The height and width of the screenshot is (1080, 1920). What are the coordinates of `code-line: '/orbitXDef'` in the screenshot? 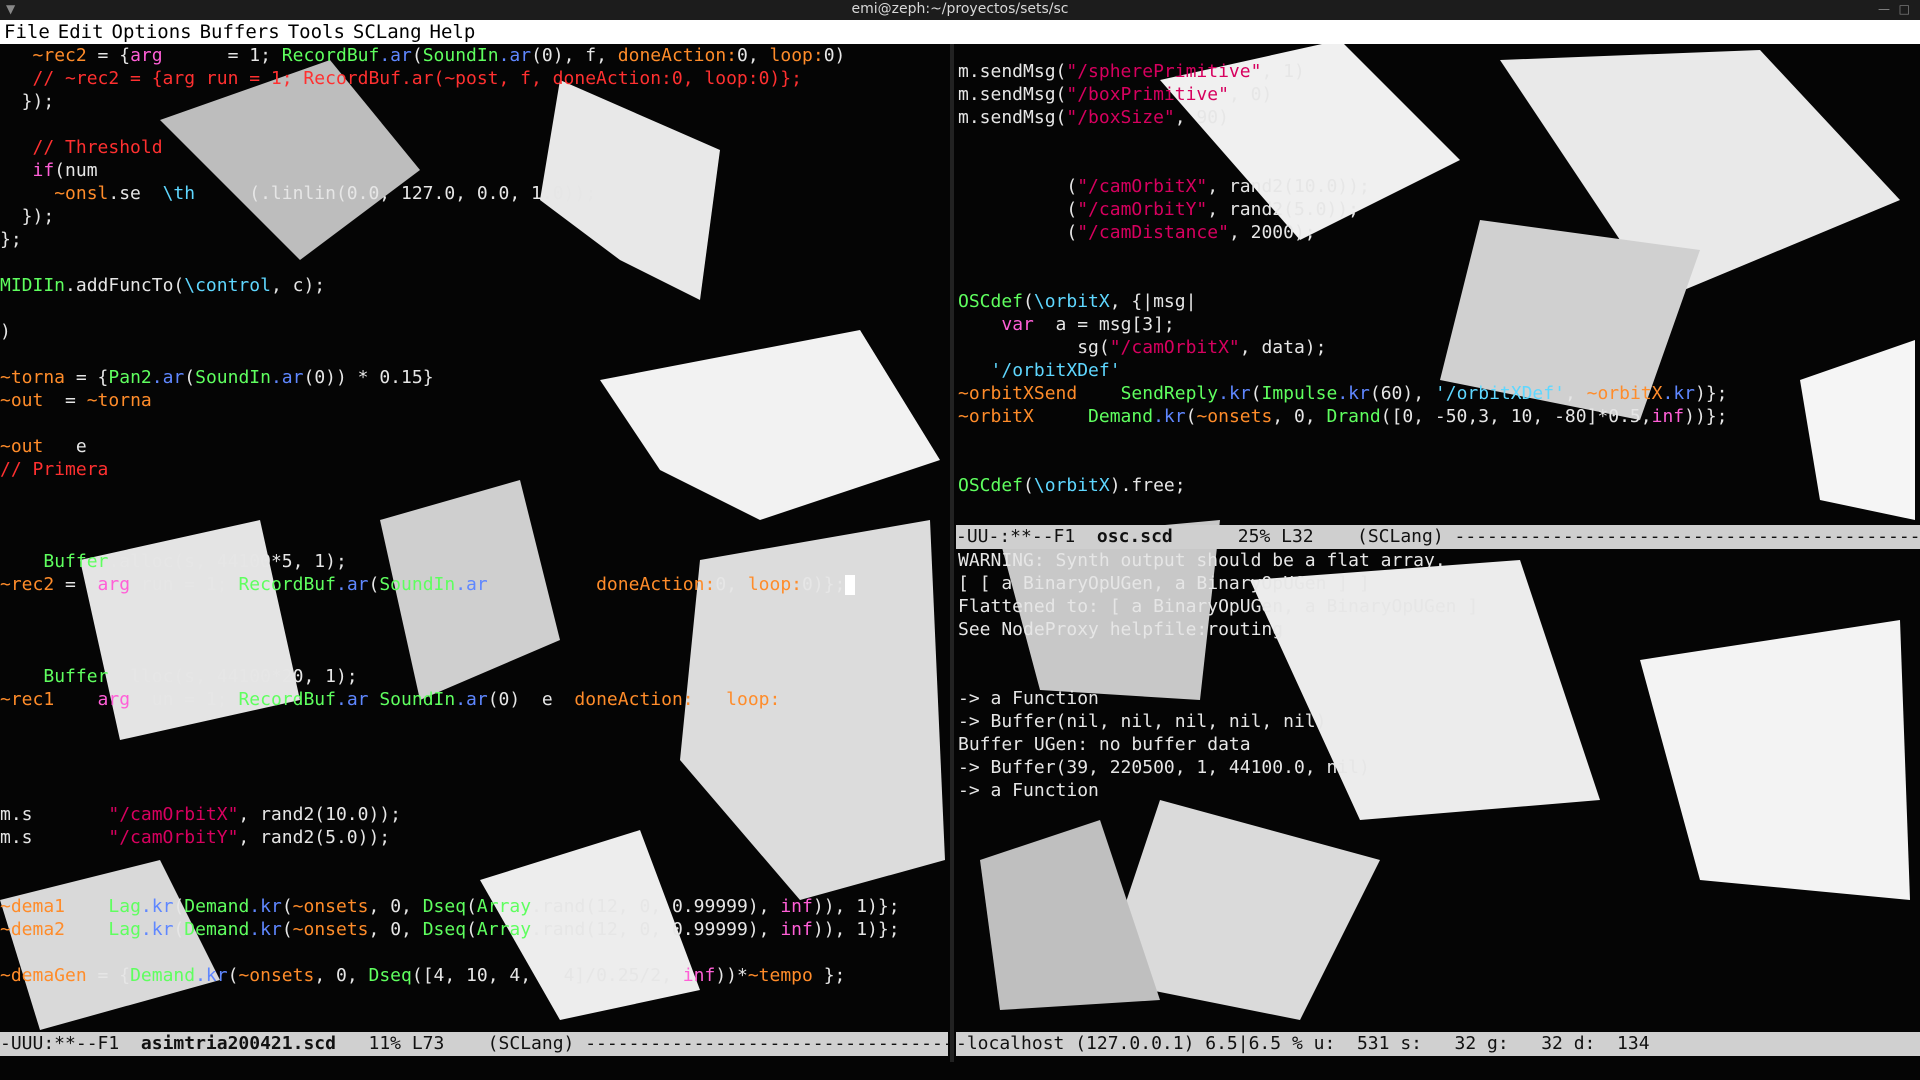 It's located at (1439, 370).